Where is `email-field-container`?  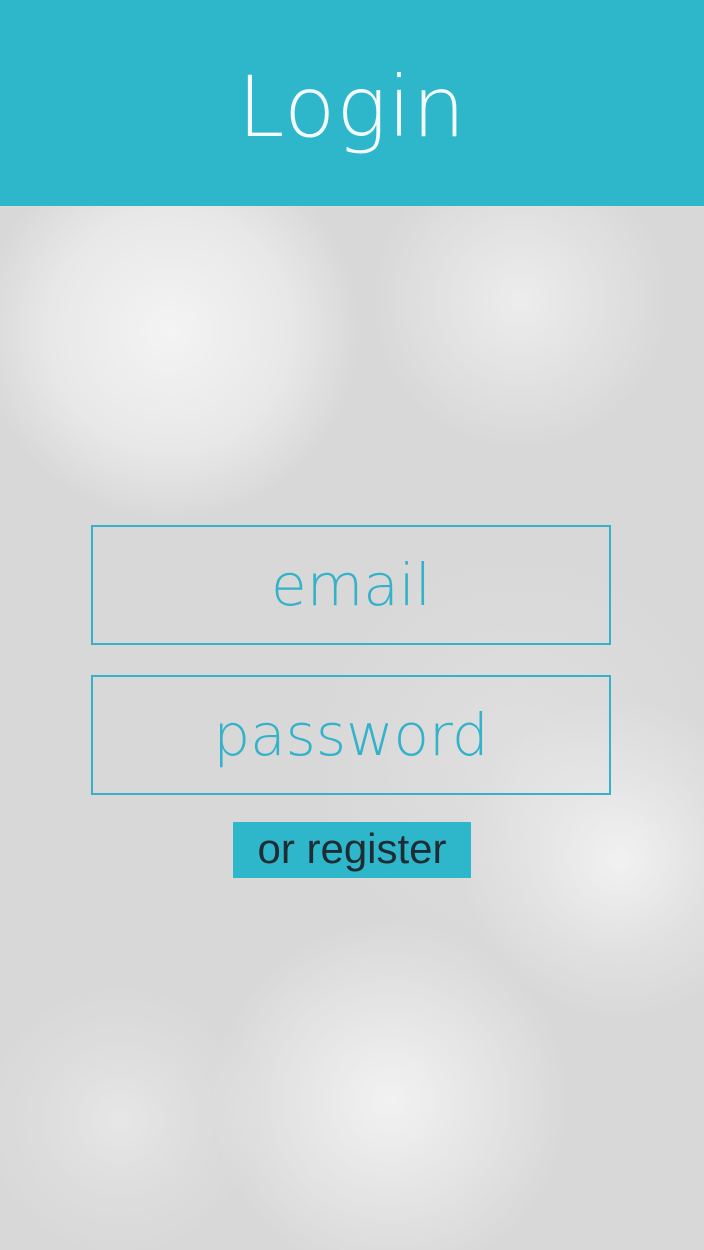
email-field-container is located at coordinates (351, 585).